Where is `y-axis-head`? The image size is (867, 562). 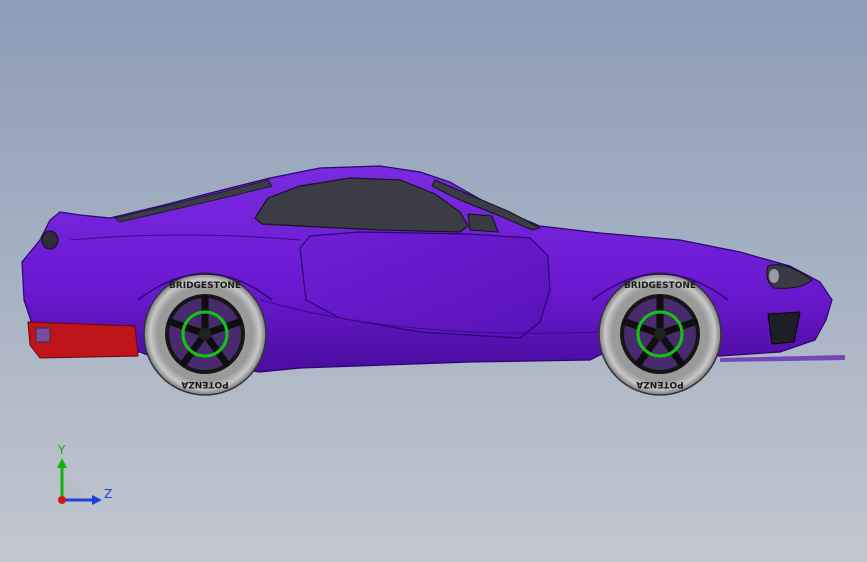 y-axis-head is located at coordinates (62, 463).